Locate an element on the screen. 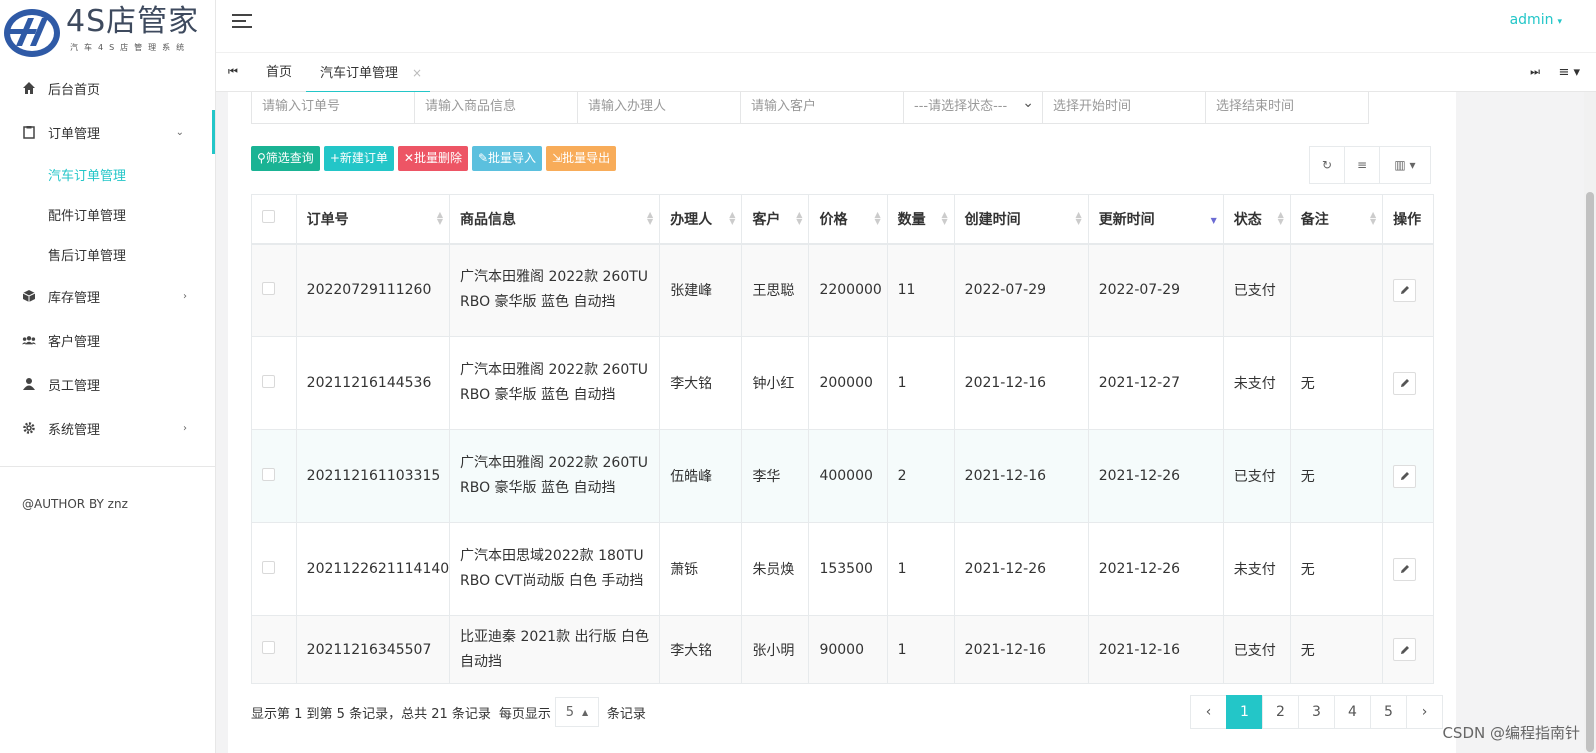  sidebar-item-customers: 客户管理 is located at coordinates (107, 340).